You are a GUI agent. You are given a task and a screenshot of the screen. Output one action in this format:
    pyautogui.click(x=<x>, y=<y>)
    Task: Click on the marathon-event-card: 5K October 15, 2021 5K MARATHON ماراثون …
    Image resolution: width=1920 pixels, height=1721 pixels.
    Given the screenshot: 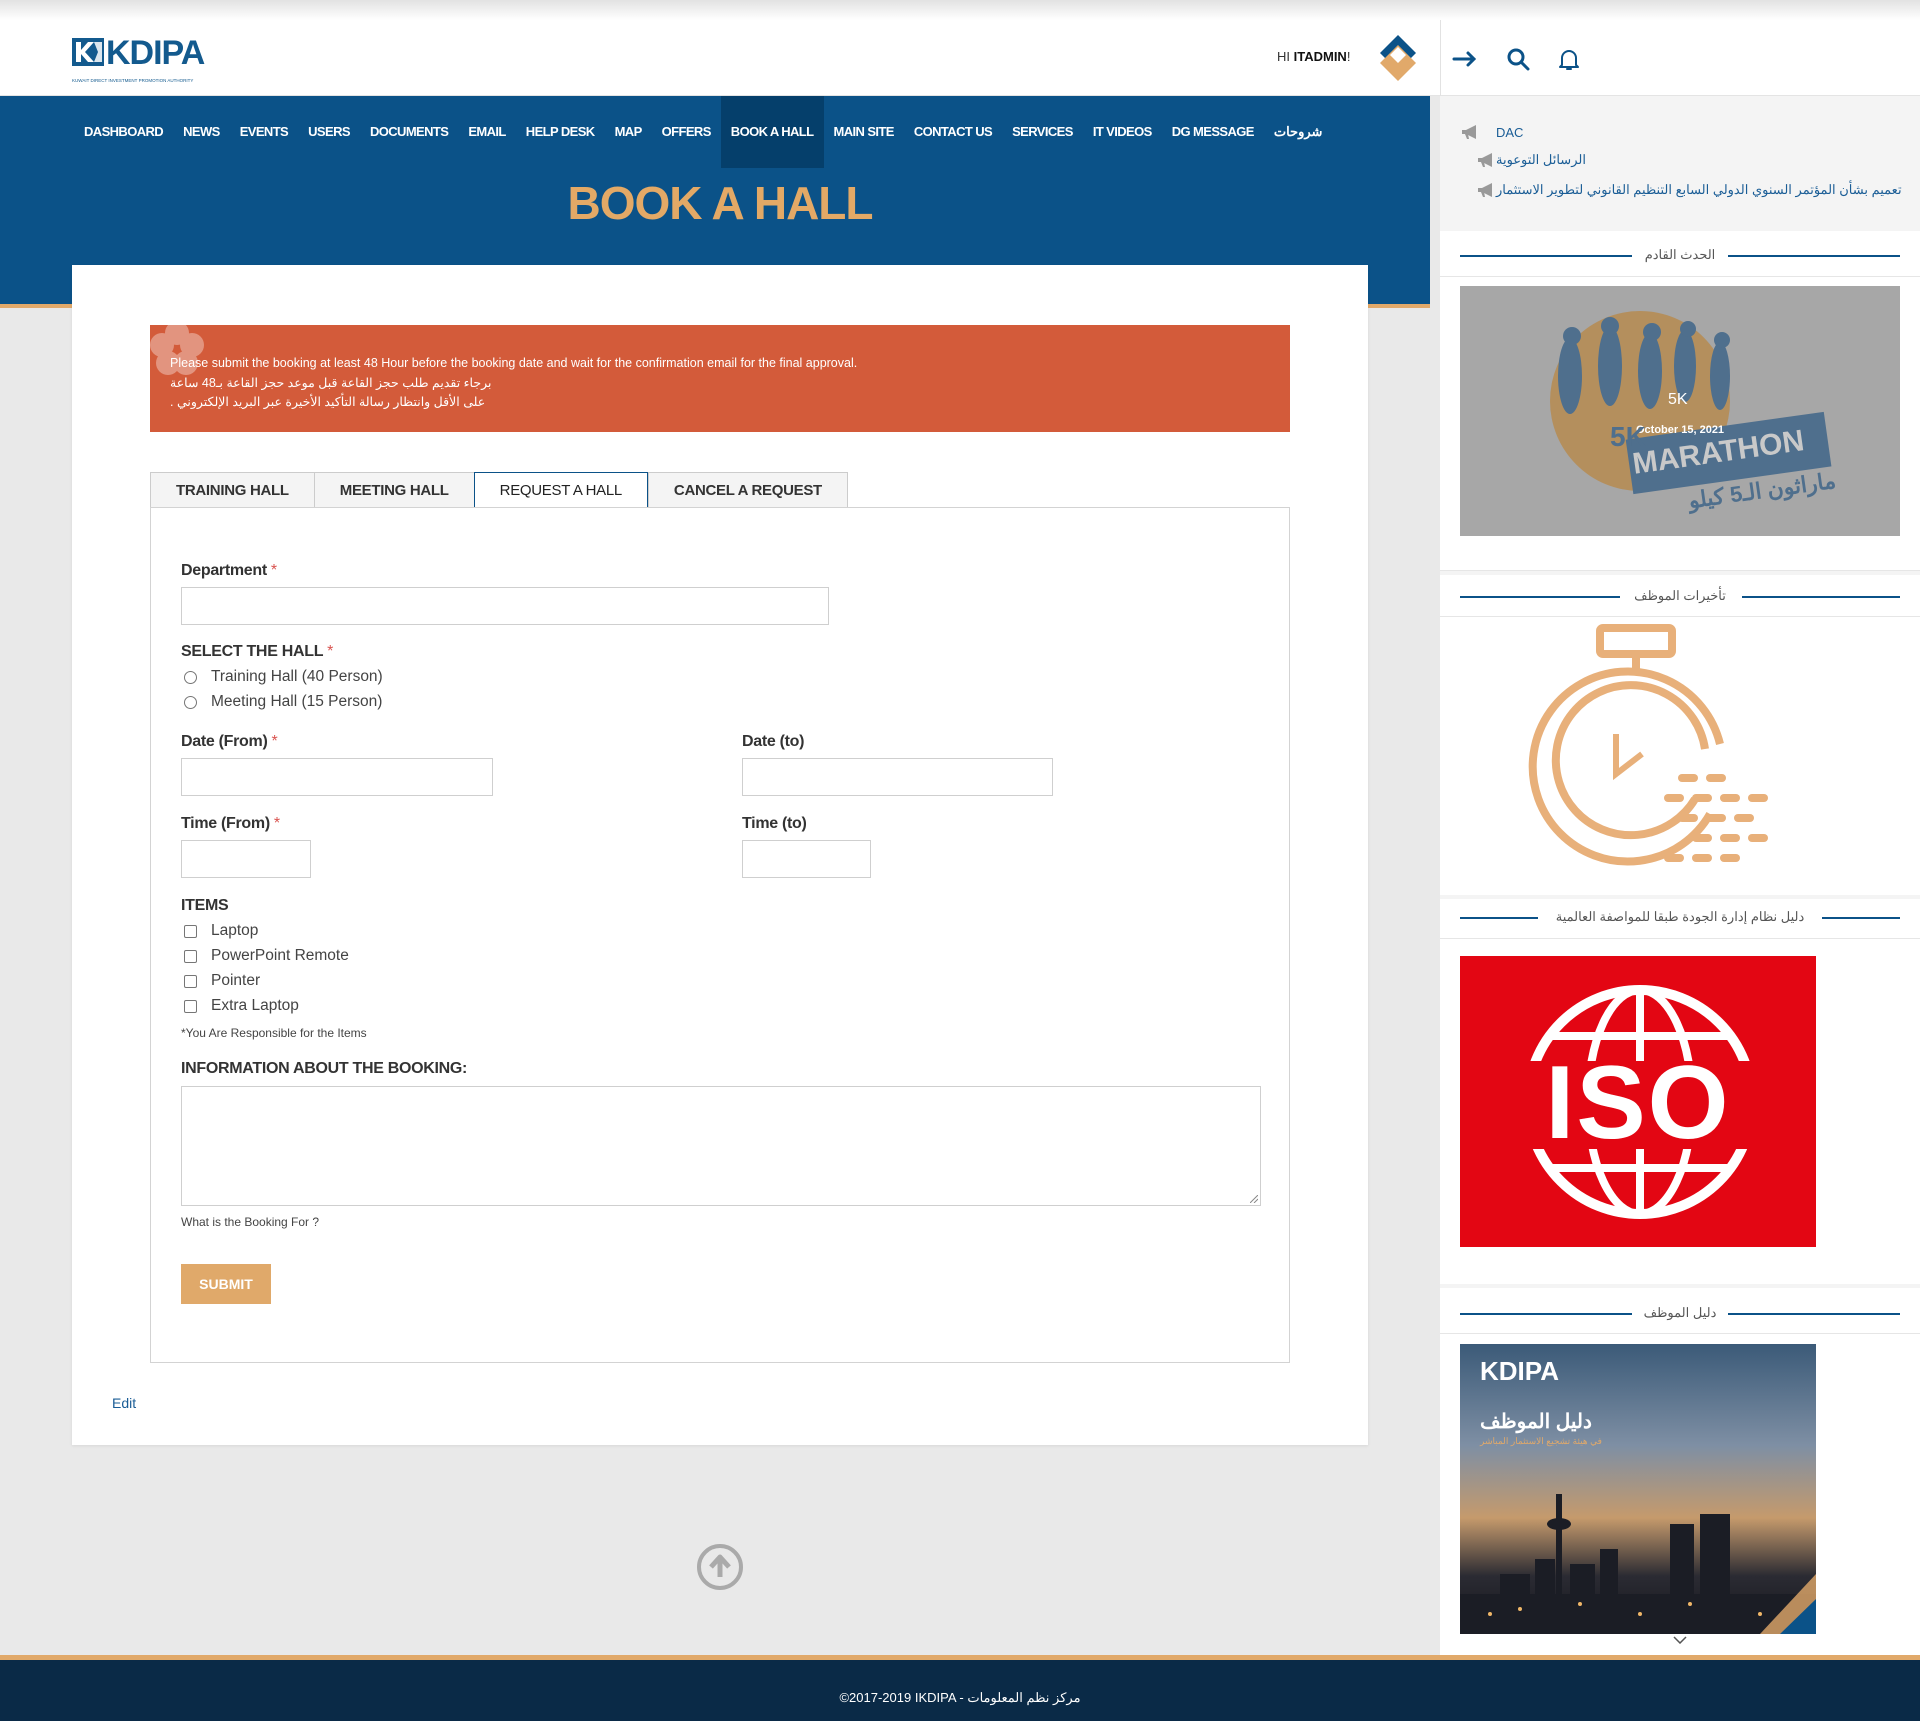 What is the action you would take?
    pyautogui.click(x=1680, y=411)
    